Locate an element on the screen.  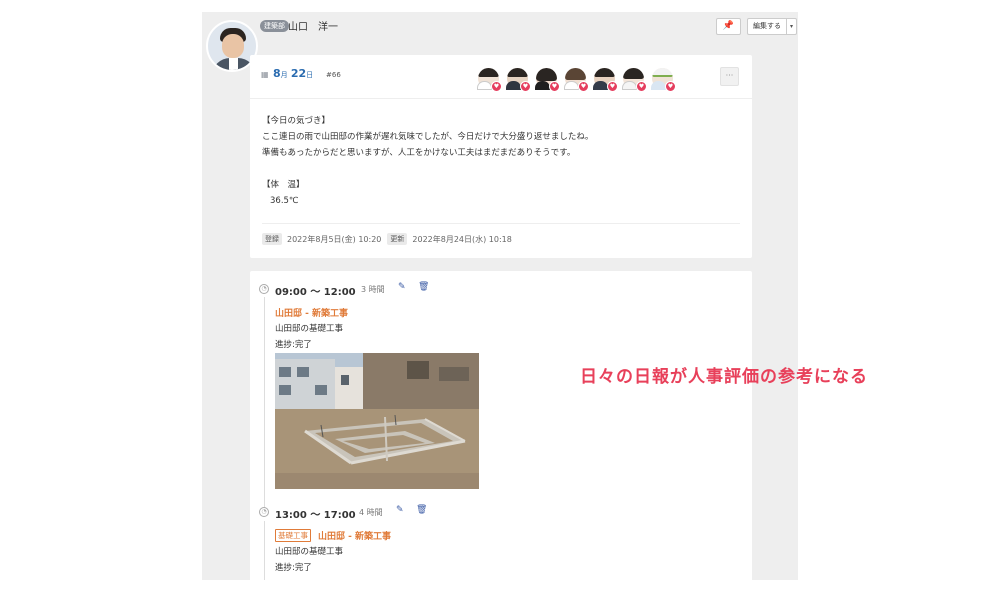
updated-label: 更新 is located at coordinates (397, 239).